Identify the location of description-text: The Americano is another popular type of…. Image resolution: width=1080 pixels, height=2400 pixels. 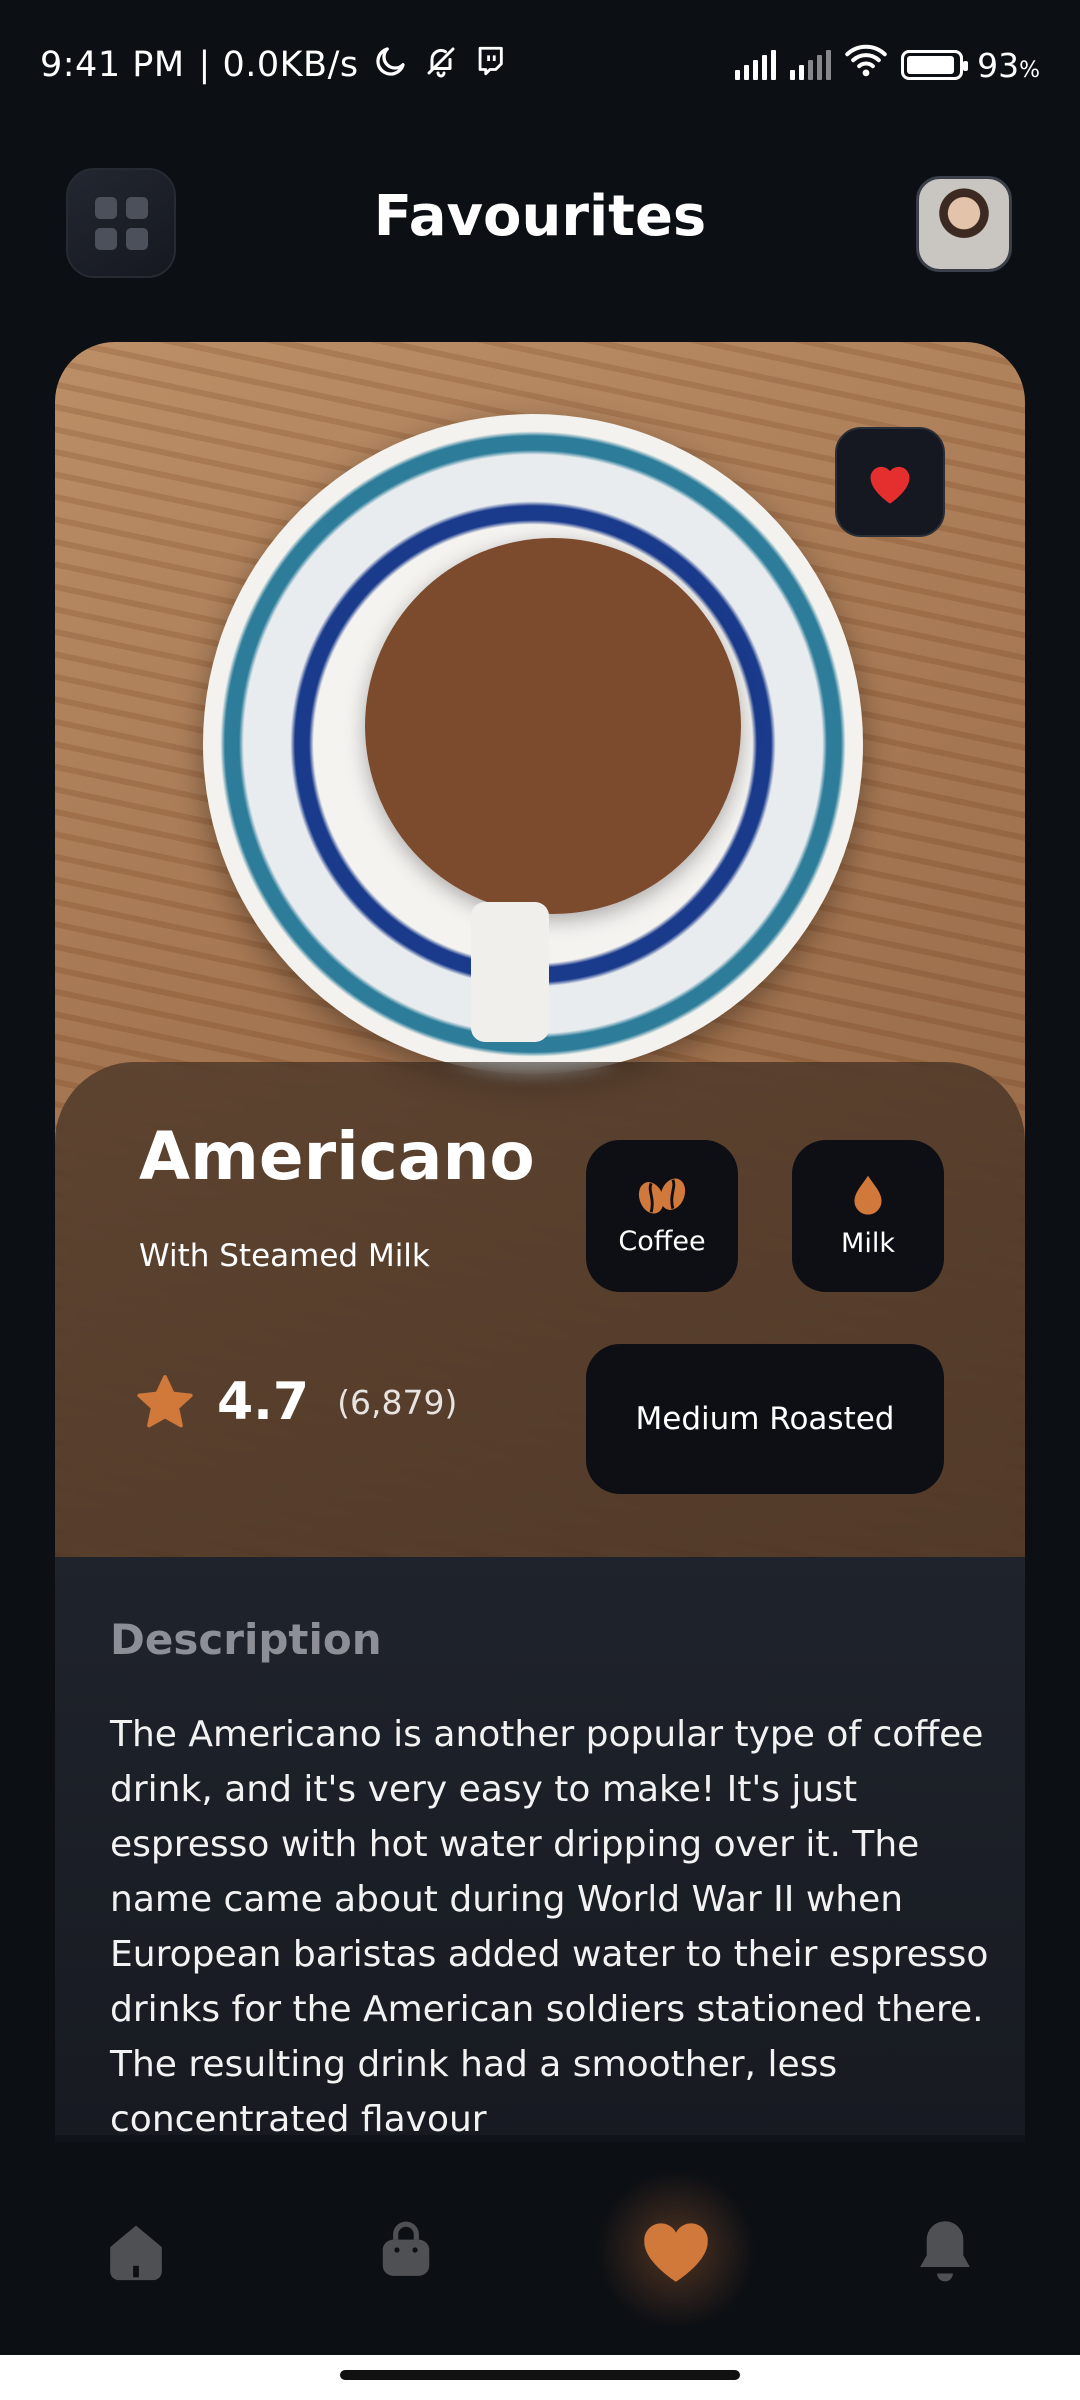
(550, 1924).